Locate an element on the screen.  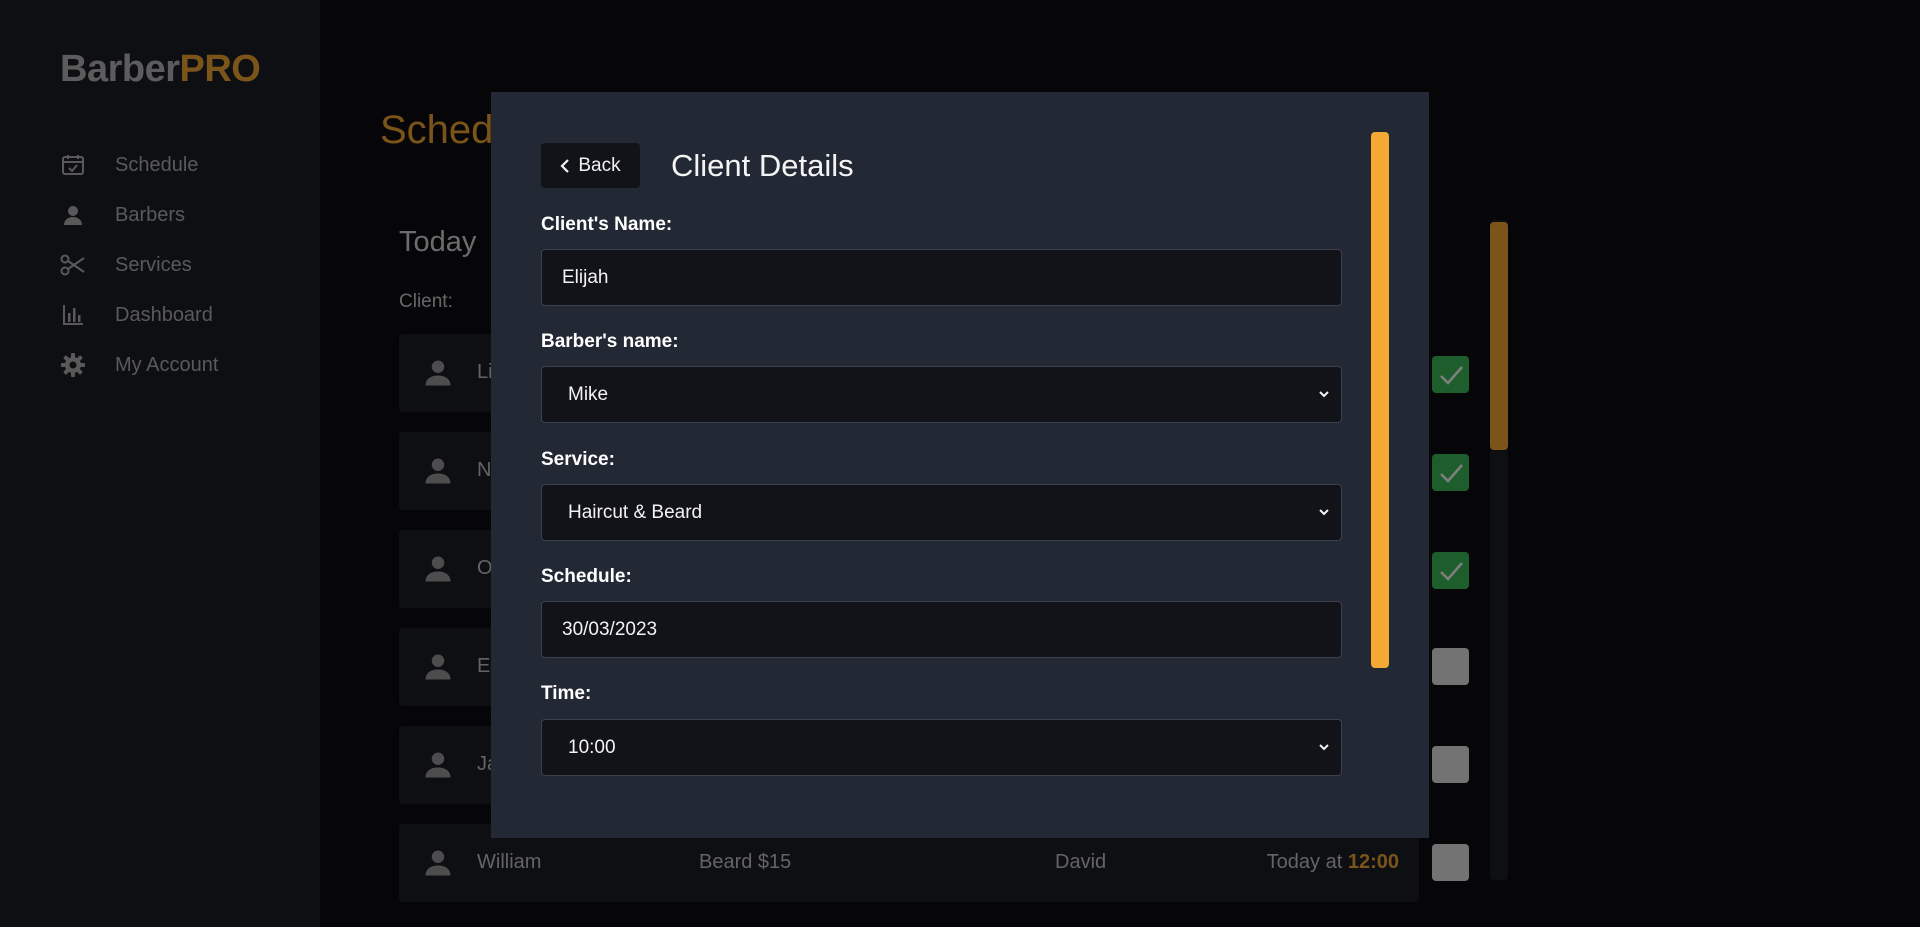
barber-name-select: Mike is located at coordinates (941, 394).